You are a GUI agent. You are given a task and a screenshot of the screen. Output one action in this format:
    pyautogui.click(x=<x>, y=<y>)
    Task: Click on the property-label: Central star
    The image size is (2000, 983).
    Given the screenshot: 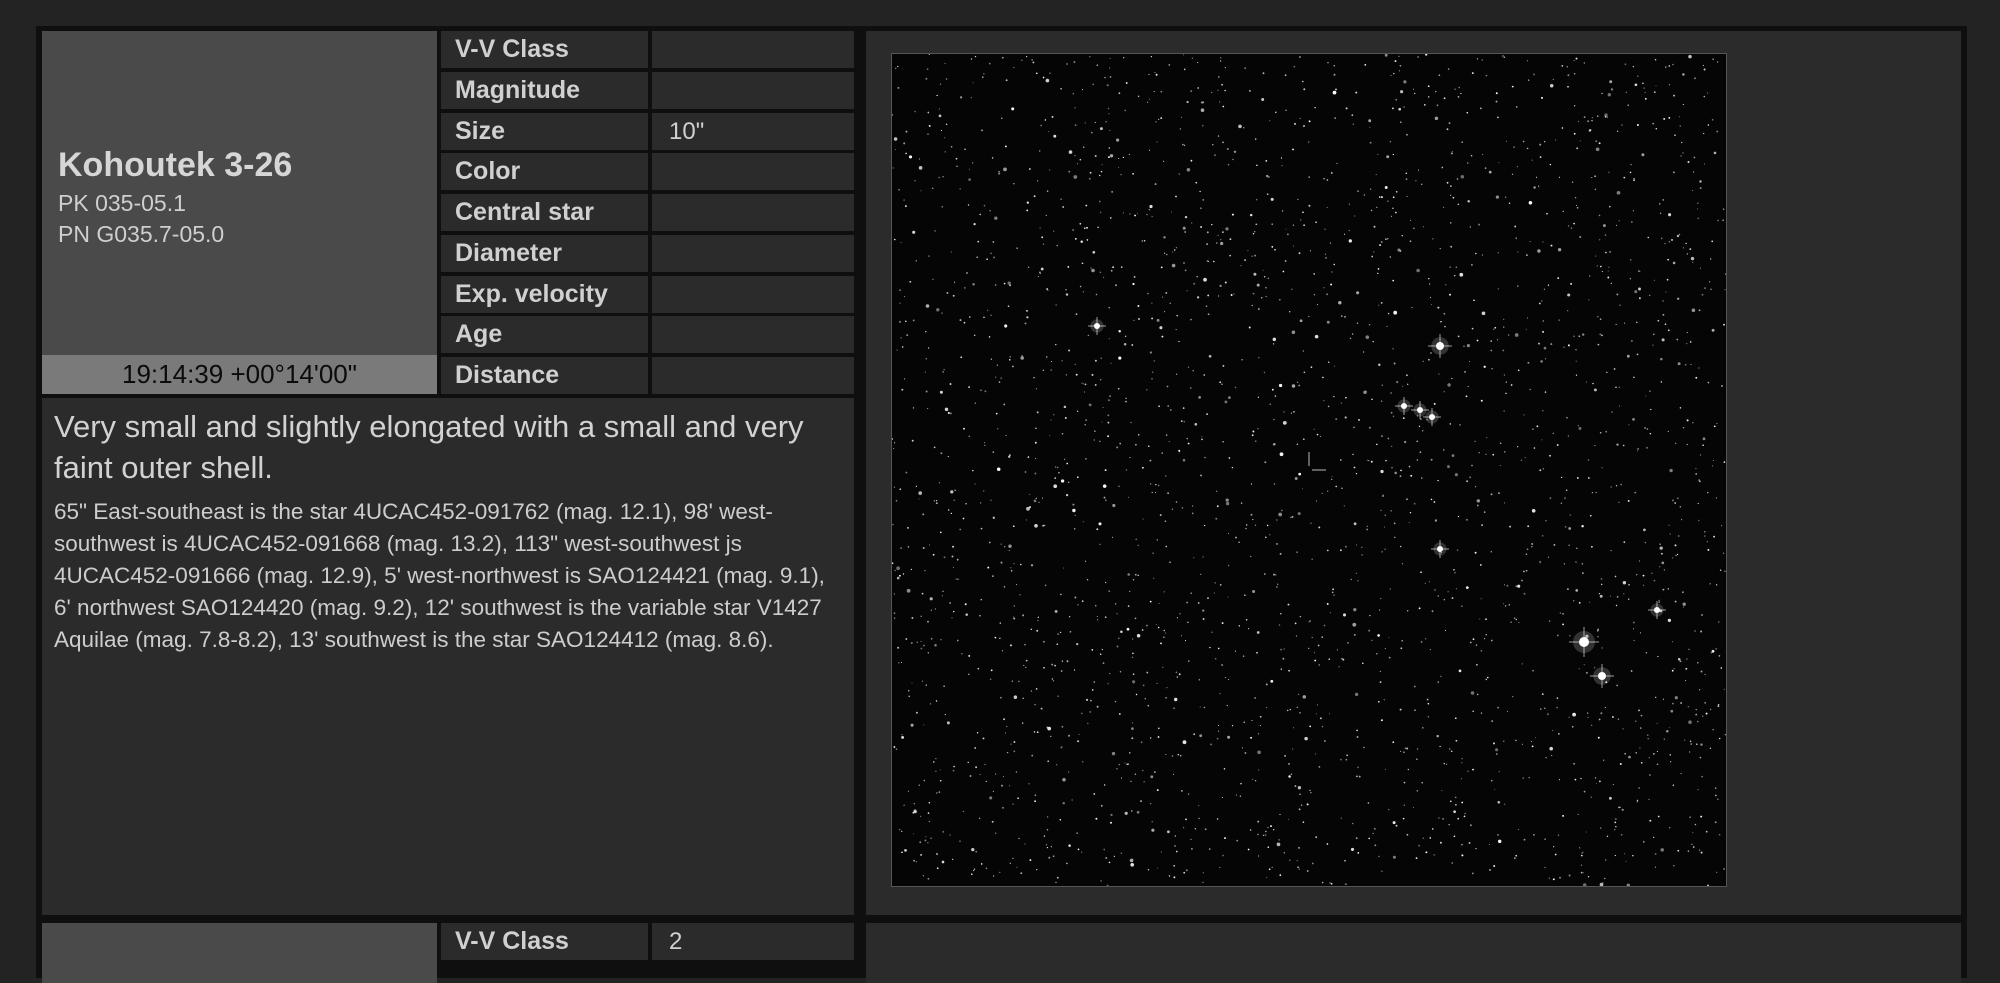 What is the action you would take?
    pyautogui.click(x=544, y=212)
    